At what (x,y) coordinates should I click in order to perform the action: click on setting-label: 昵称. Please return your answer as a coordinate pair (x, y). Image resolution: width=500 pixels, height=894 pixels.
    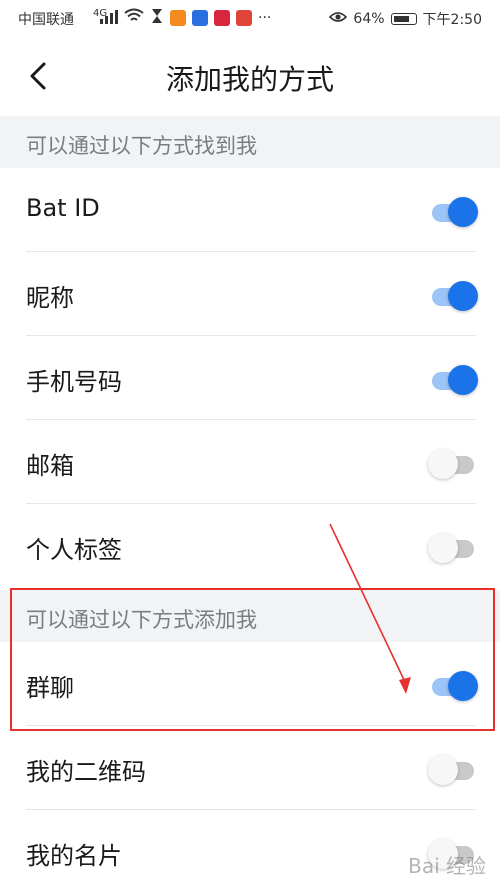
    Looking at the image, I should click on (50, 298).